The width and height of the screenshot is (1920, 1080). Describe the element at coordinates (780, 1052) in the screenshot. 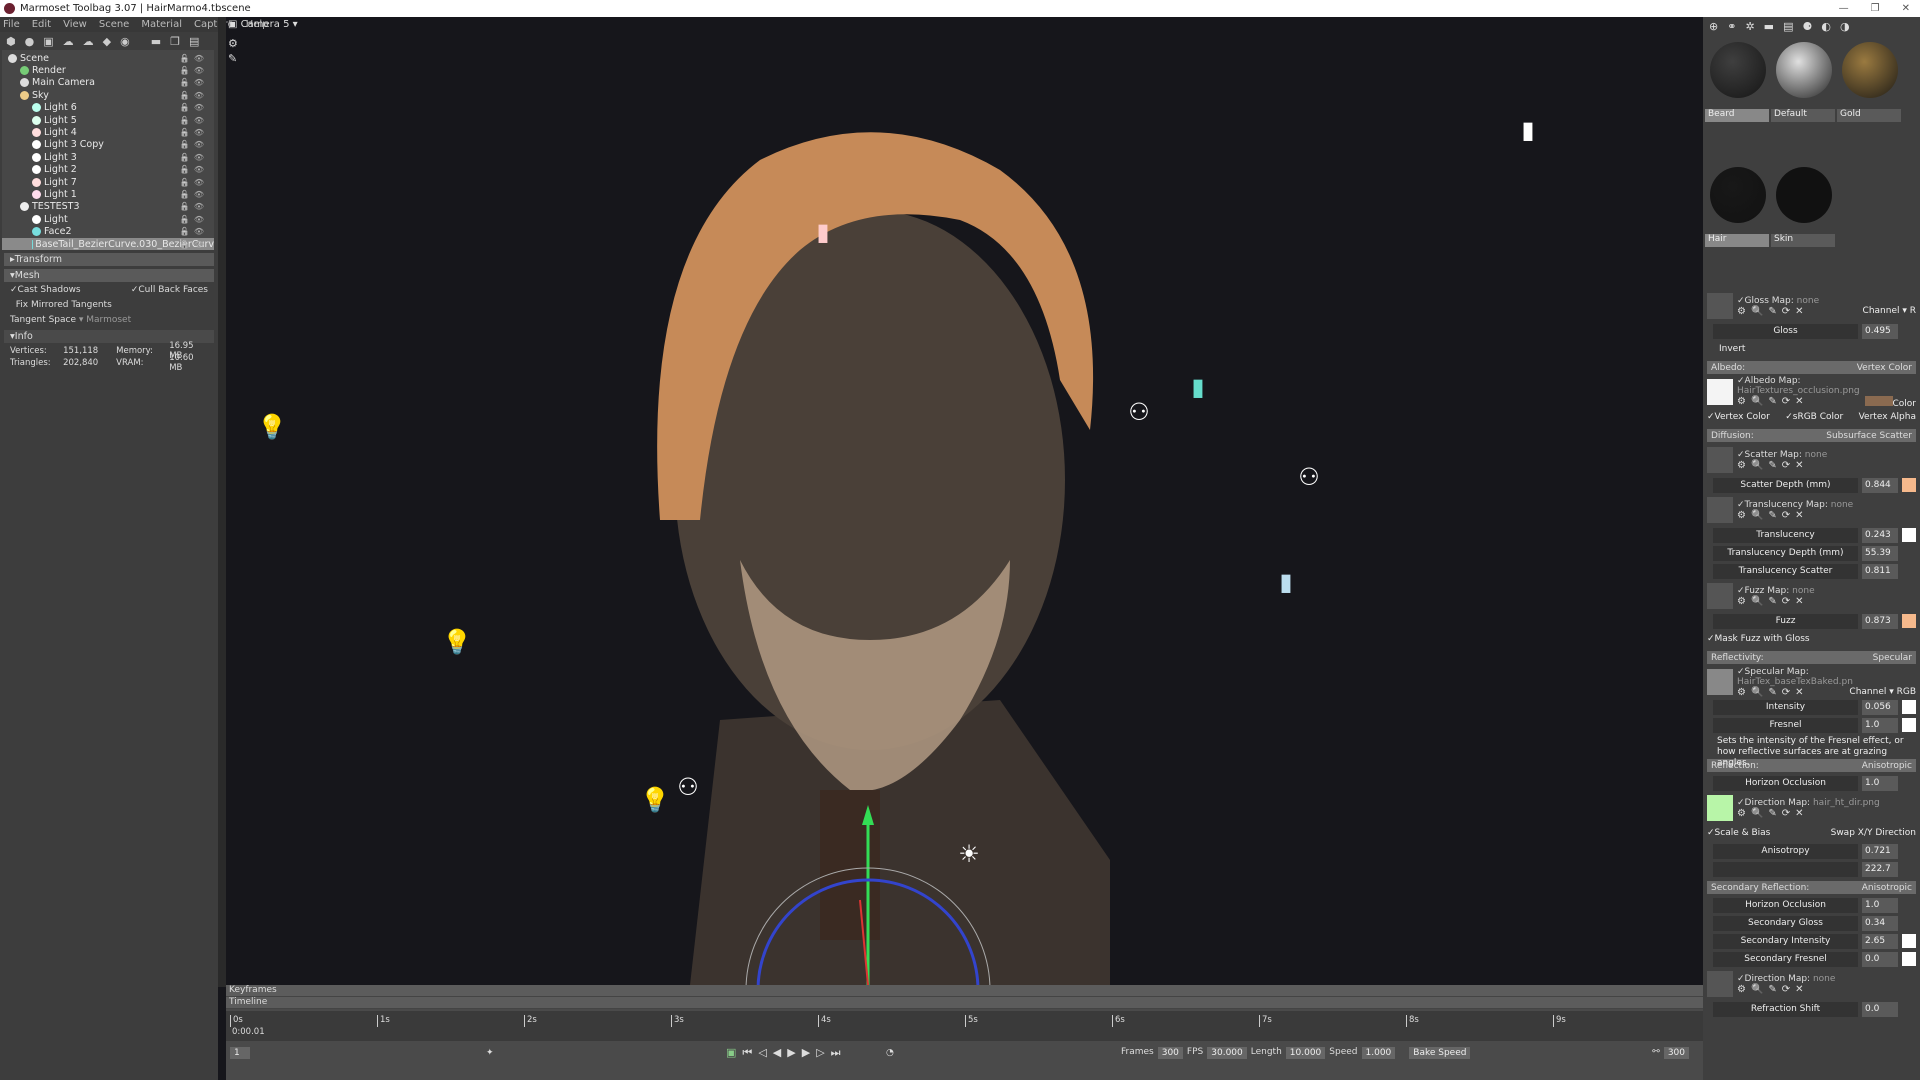

I see `step-back-icon: ◀` at that location.